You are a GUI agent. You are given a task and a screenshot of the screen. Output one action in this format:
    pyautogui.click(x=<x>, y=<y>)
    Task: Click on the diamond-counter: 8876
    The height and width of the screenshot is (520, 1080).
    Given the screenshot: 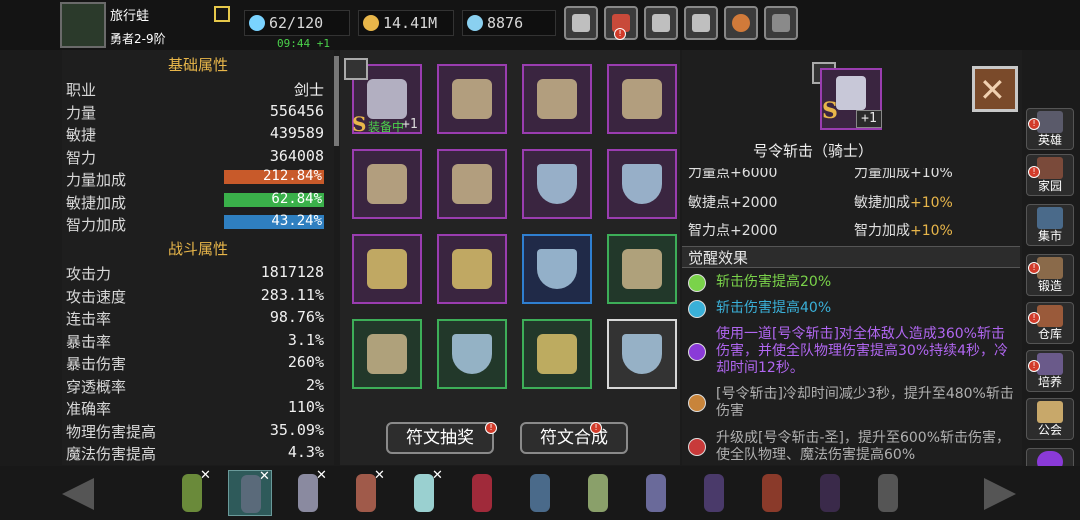 What is the action you would take?
    pyautogui.click(x=509, y=23)
    